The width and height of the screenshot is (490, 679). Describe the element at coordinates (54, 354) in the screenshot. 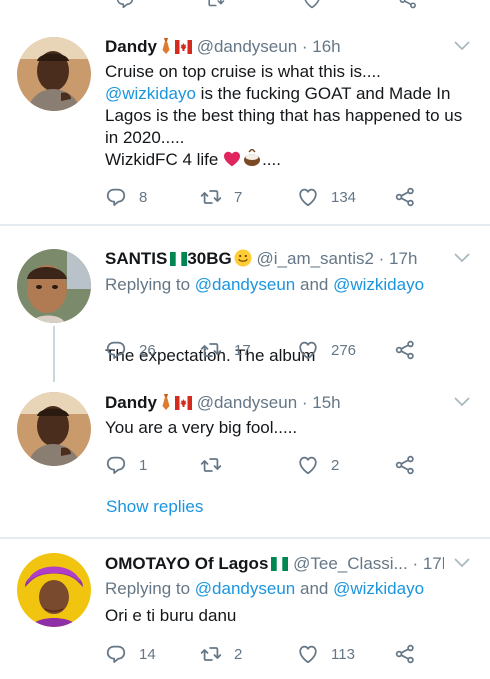

I see `thread-line` at that location.